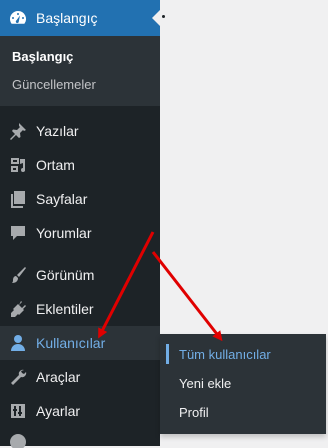 Image resolution: width=328 pixels, height=448 pixels. I want to click on comment-icon, so click(18, 233).